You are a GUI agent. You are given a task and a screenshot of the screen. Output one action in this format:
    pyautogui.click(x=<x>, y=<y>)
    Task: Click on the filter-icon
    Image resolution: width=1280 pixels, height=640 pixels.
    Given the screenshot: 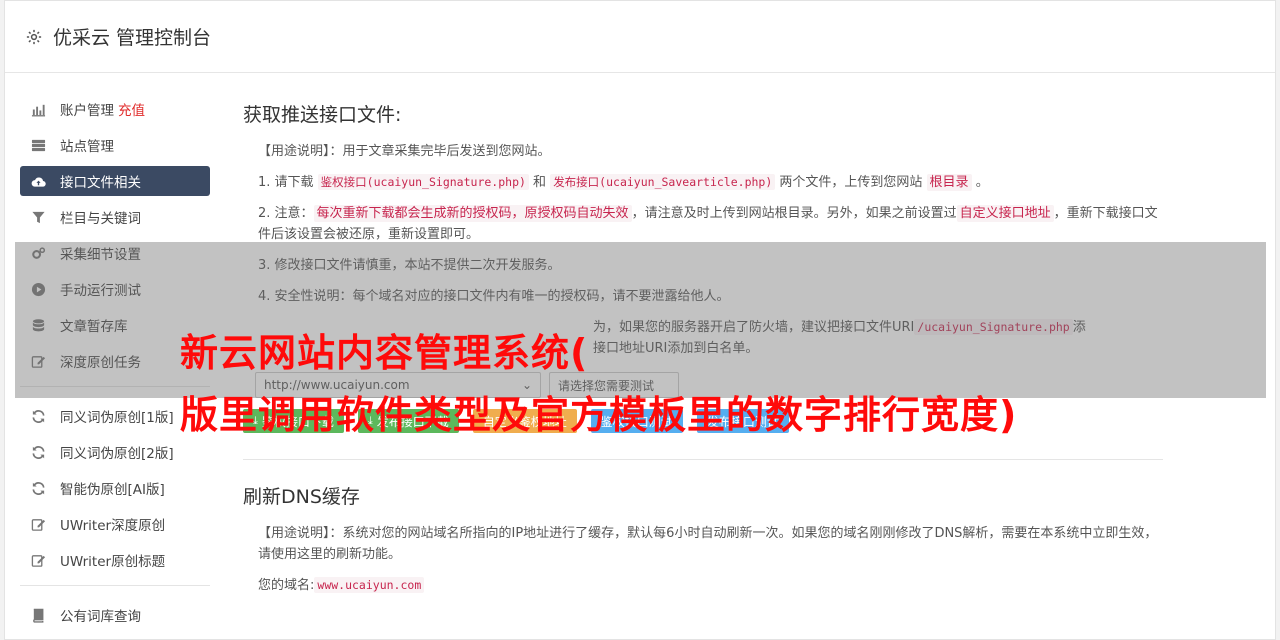 What is the action you would take?
    pyautogui.click(x=38, y=217)
    